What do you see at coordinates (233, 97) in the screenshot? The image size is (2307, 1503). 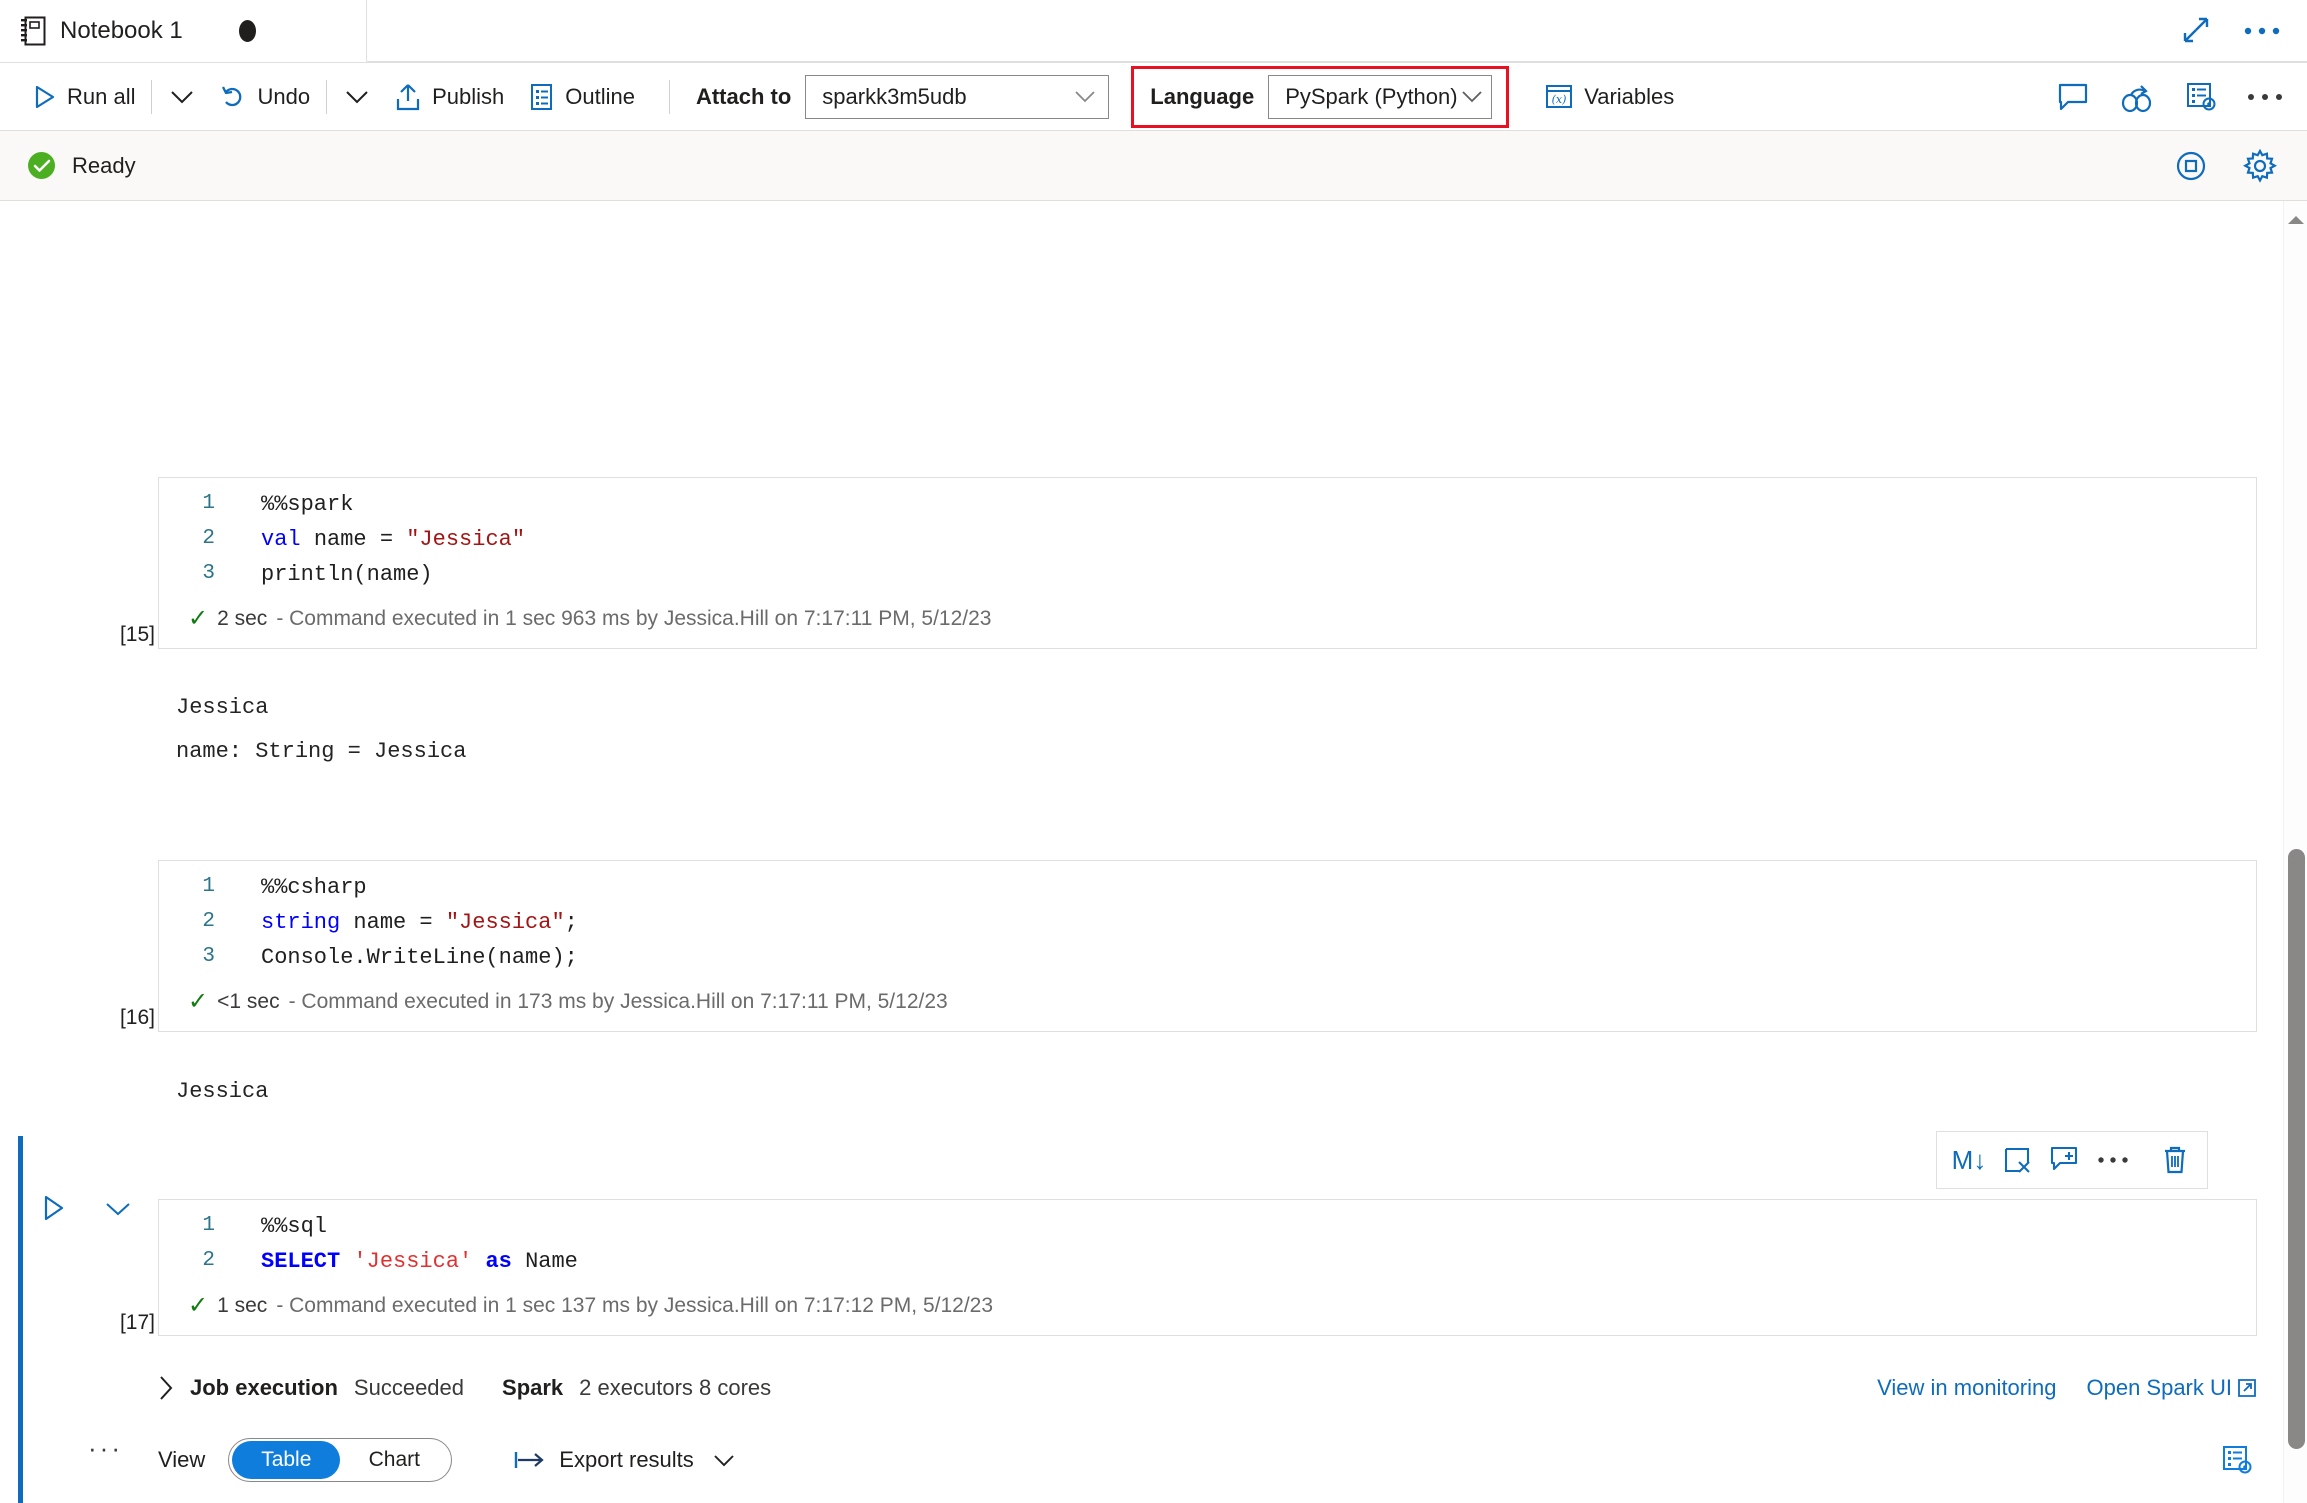 I see `undo-icon` at bounding box center [233, 97].